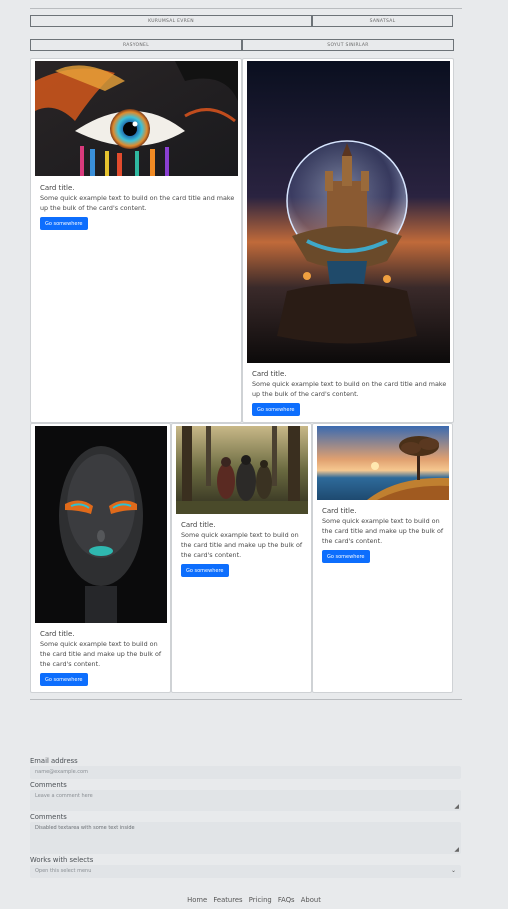  What do you see at coordinates (171, 21) in the screenshot?
I see `nav-button-kurumsal: Kurumsal Evren` at bounding box center [171, 21].